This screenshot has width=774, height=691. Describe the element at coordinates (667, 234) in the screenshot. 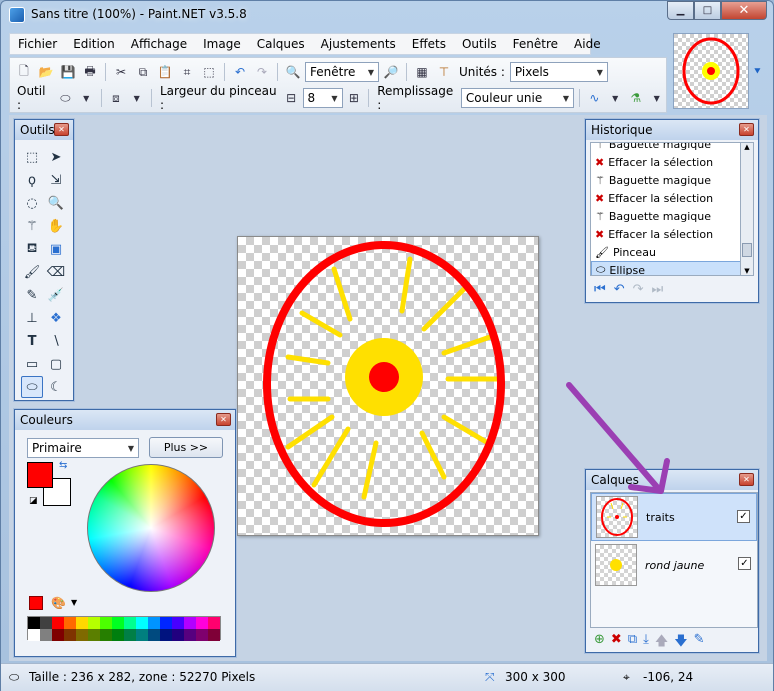

I see `history-item: ✖ Effacer la sélection` at that location.